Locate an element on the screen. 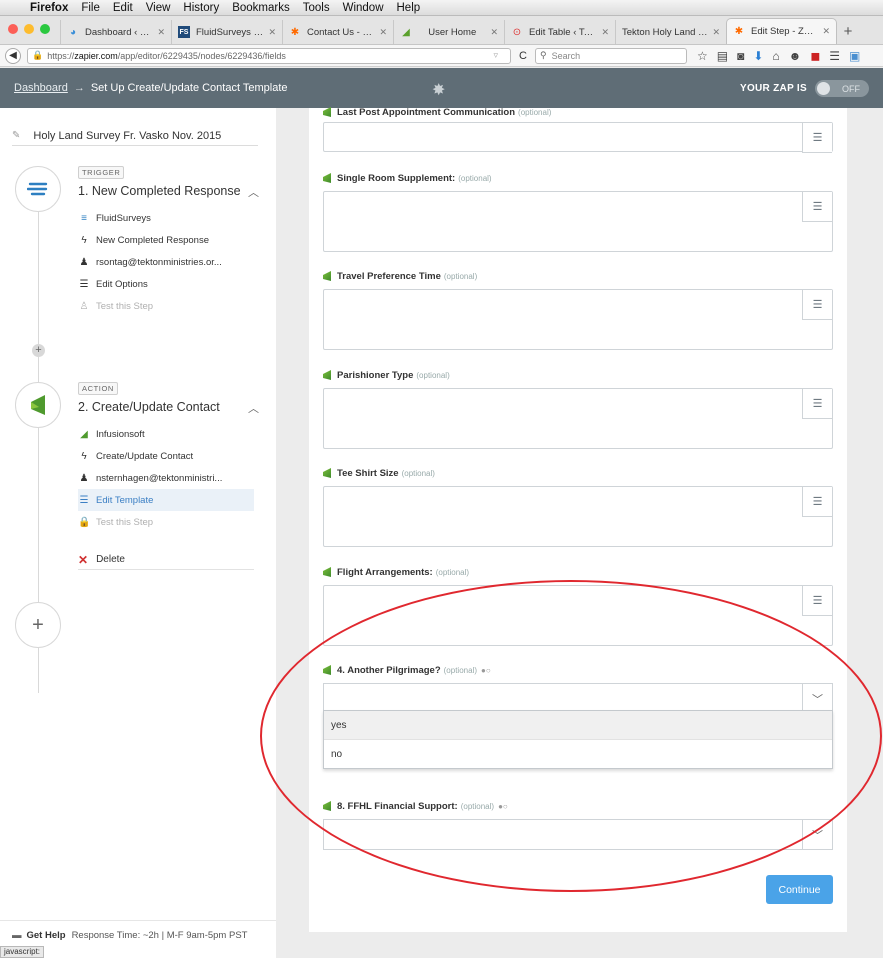 This screenshot has height=958, width=883. menu-history: History is located at coordinates (201, 8).